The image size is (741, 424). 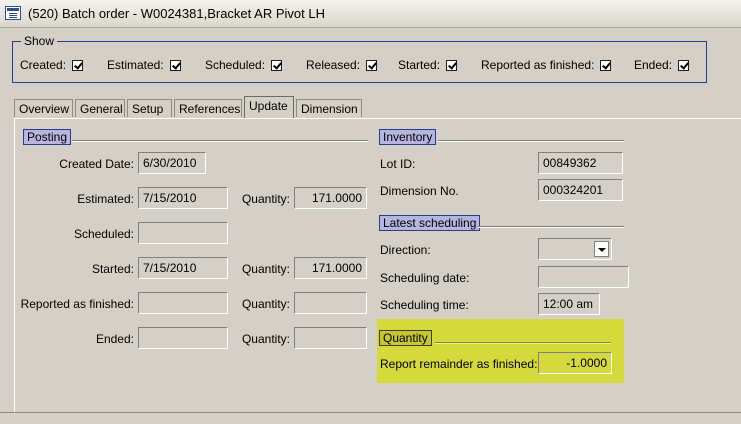 What do you see at coordinates (277, 65) in the screenshot?
I see `scheduled-checkbox` at bounding box center [277, 65].